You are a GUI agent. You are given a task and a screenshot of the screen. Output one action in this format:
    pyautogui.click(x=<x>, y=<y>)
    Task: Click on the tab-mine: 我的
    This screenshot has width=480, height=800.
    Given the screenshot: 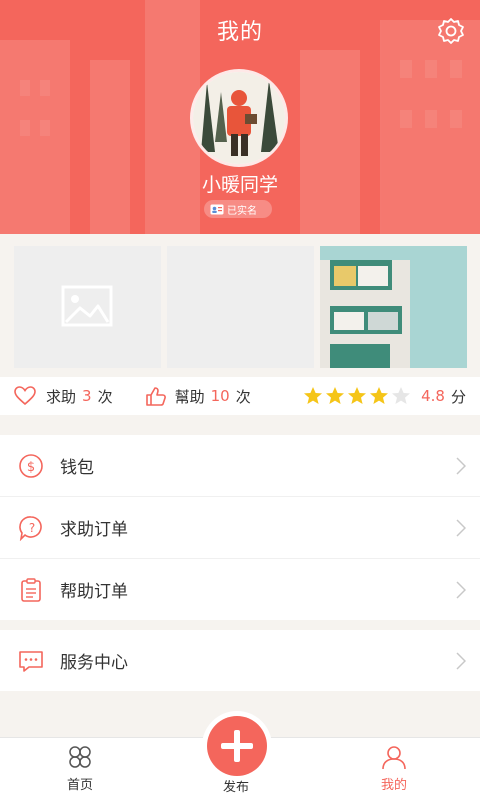 What is the action you would take?
    pyautogui.click(x=394, y=768)
    